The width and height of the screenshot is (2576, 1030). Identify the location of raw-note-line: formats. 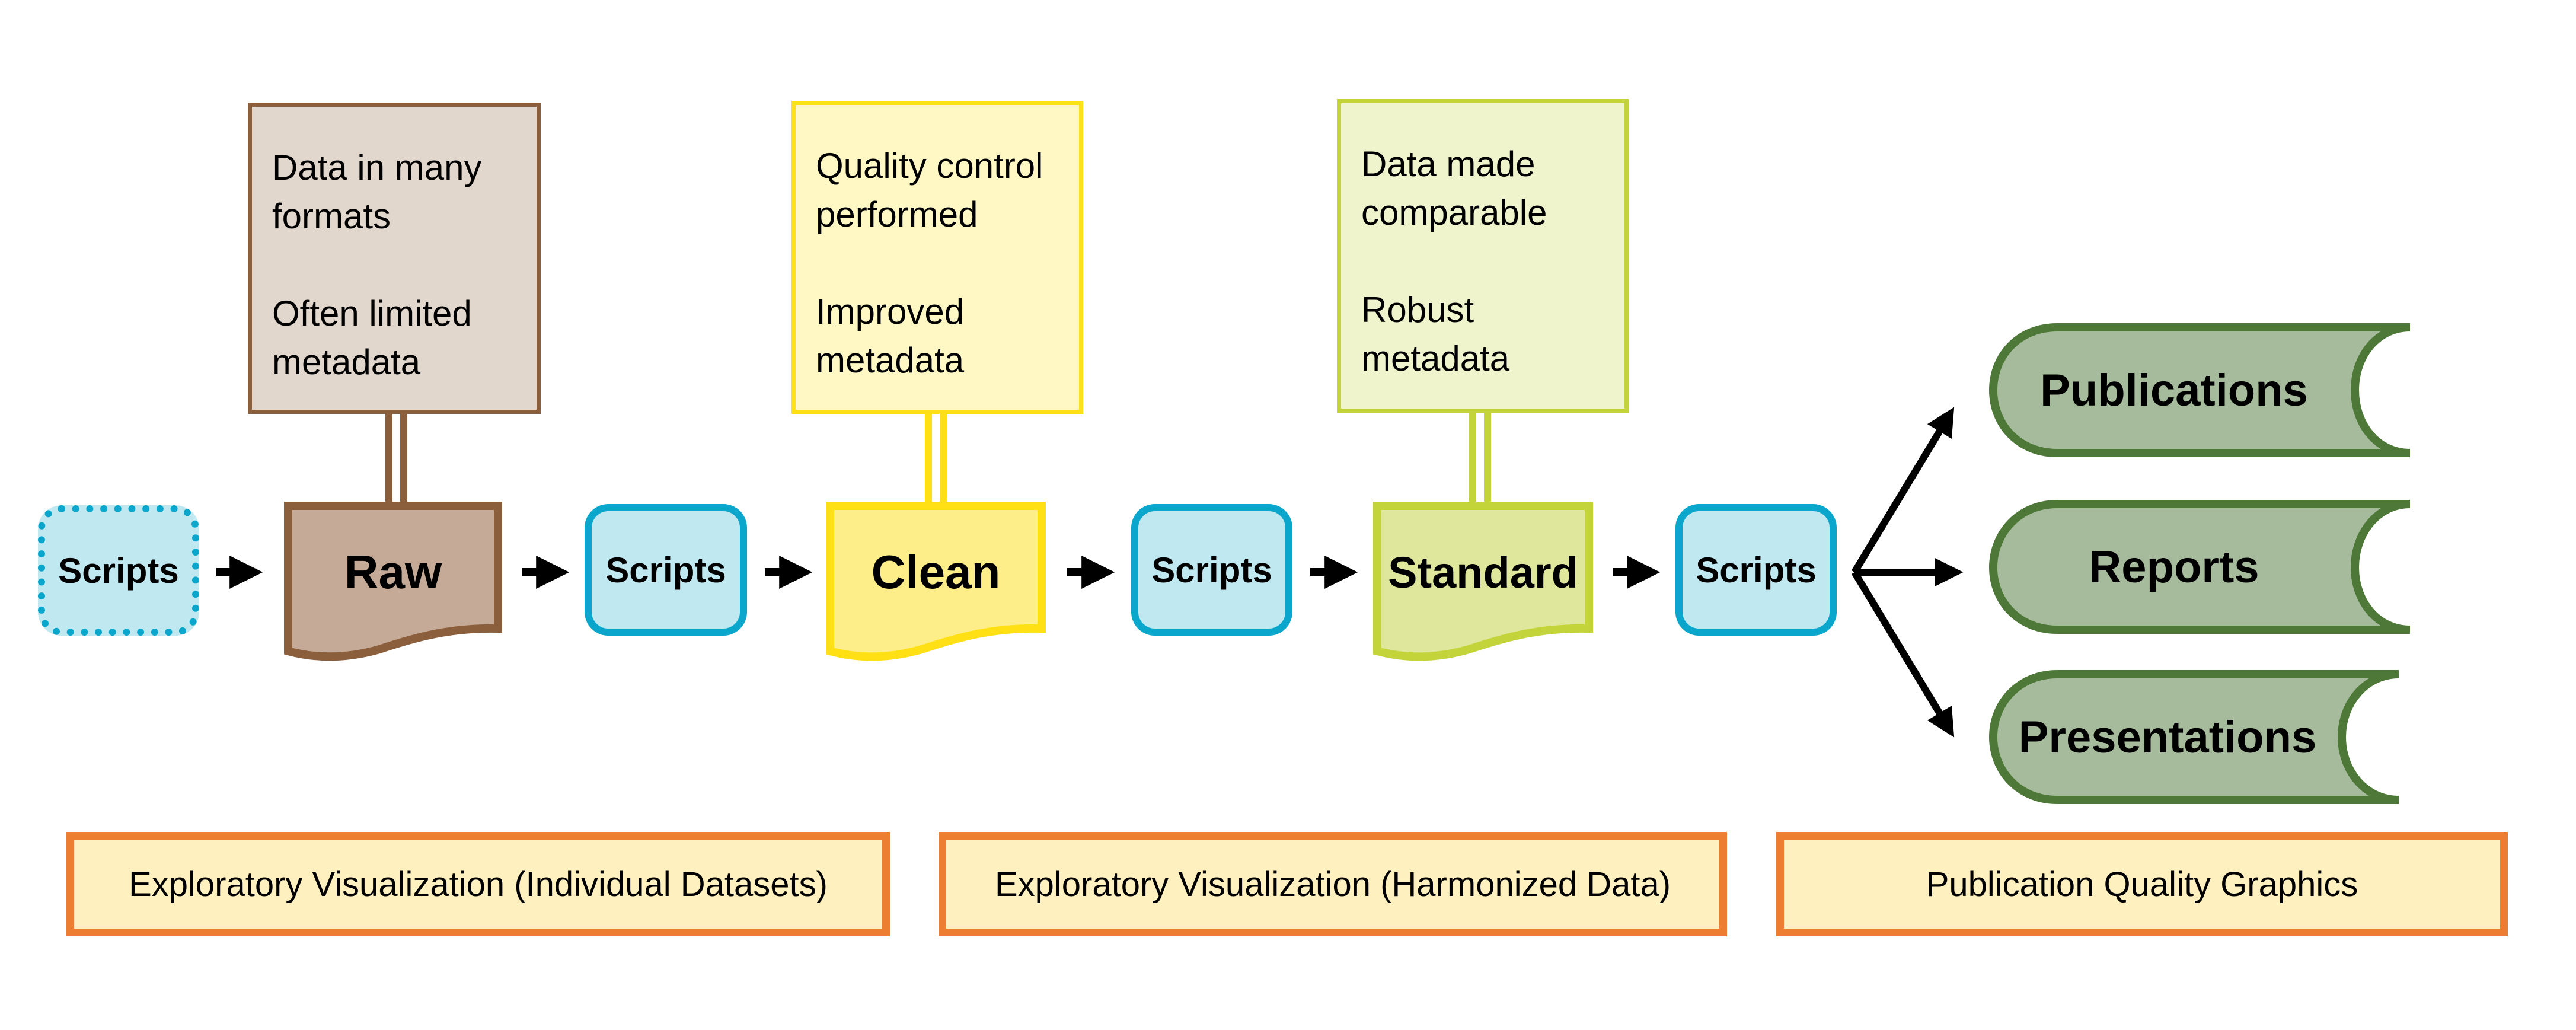
(331, 216).